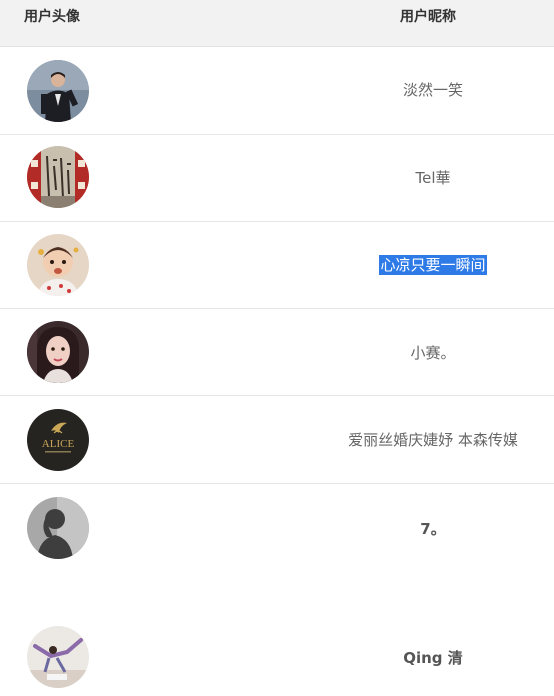 This screenshot has height=696, width=554. Describe the element at coordinates (433, 440) in the screenshot. I see `nickname: 爱丽丝婚庆婕妤 本森传媒` at that location.